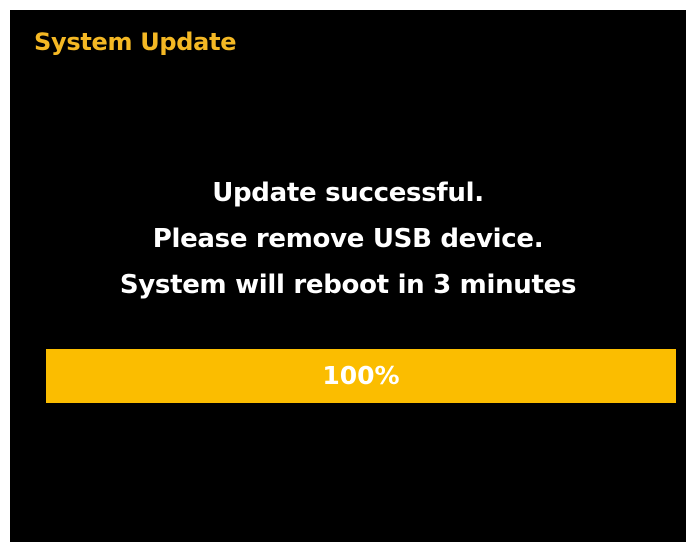 The image size is (695, 545). I want to click on progress-bar: 100%, so click(361, 376).